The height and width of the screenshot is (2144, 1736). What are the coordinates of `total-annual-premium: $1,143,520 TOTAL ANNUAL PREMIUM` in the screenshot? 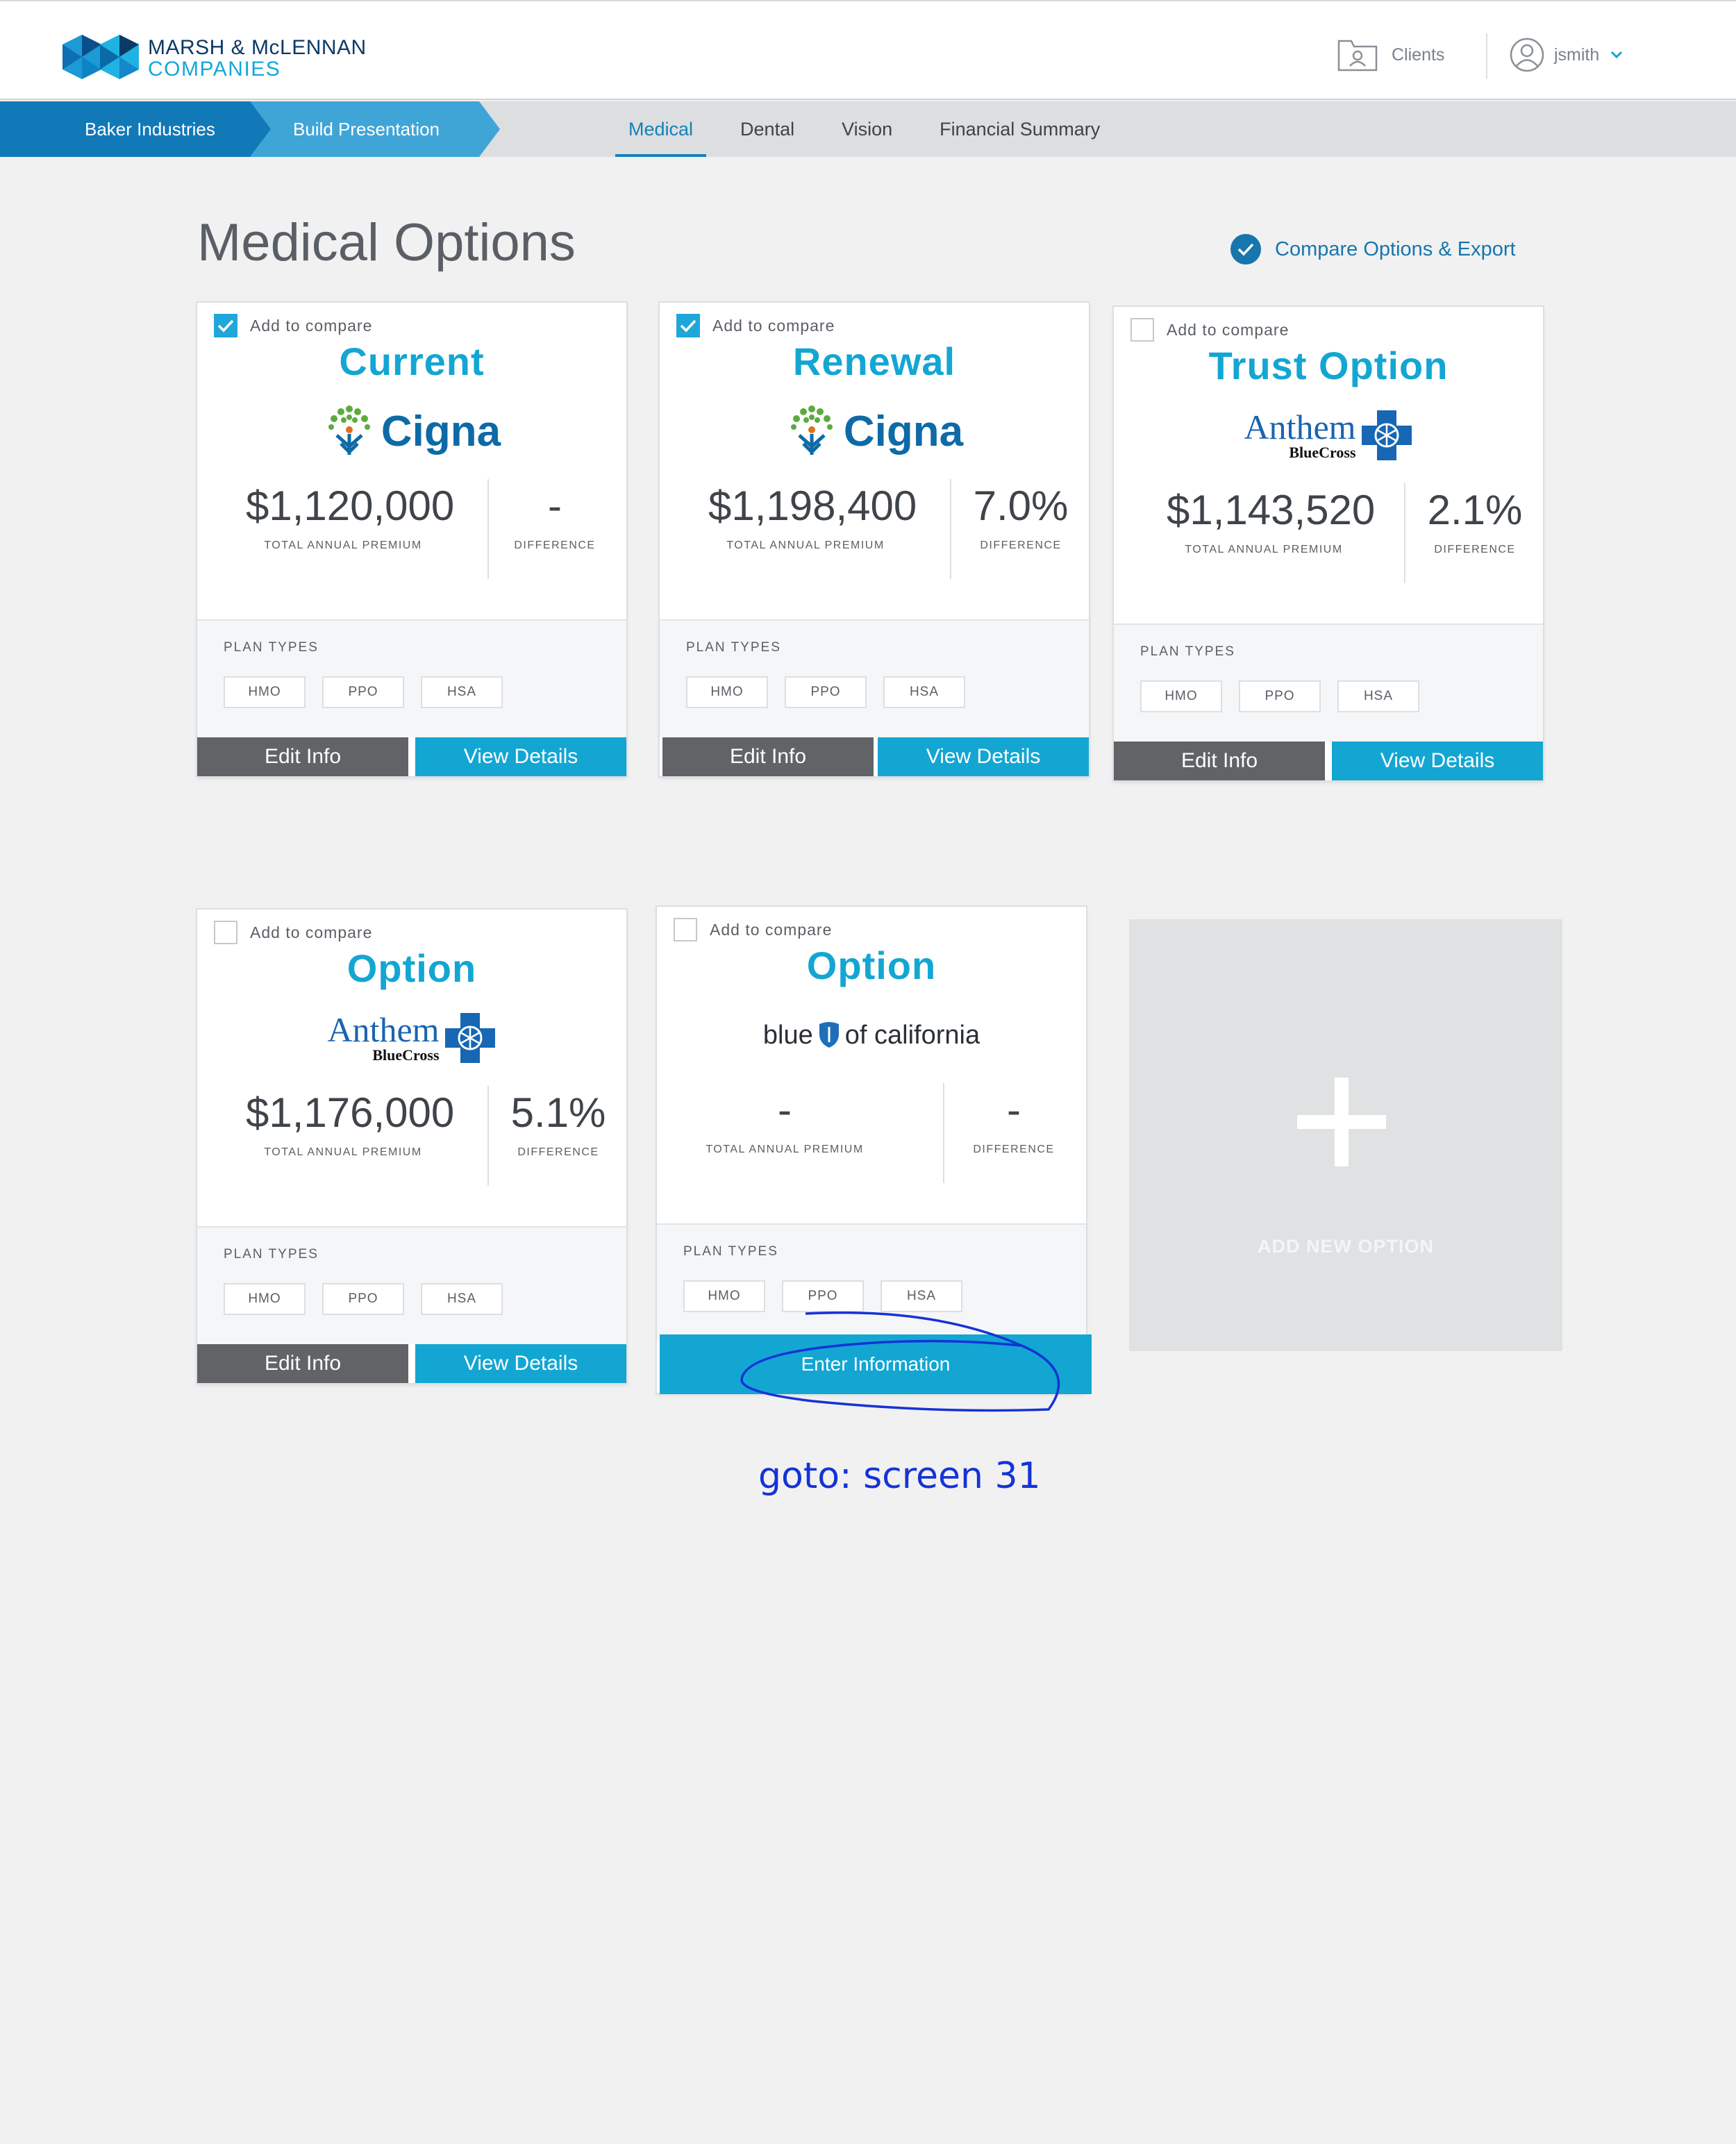 It's located at (1271, 536).